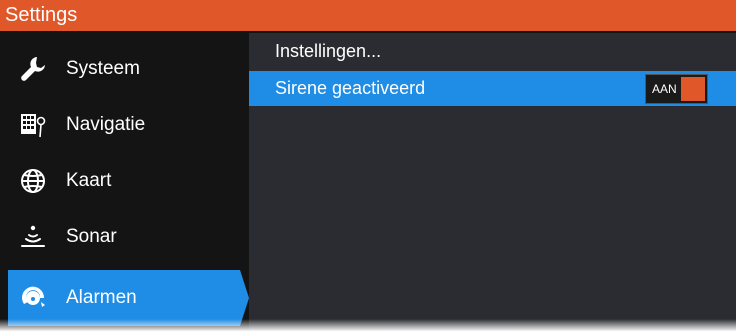  I want to click on globe-icon, so click(33, 181).